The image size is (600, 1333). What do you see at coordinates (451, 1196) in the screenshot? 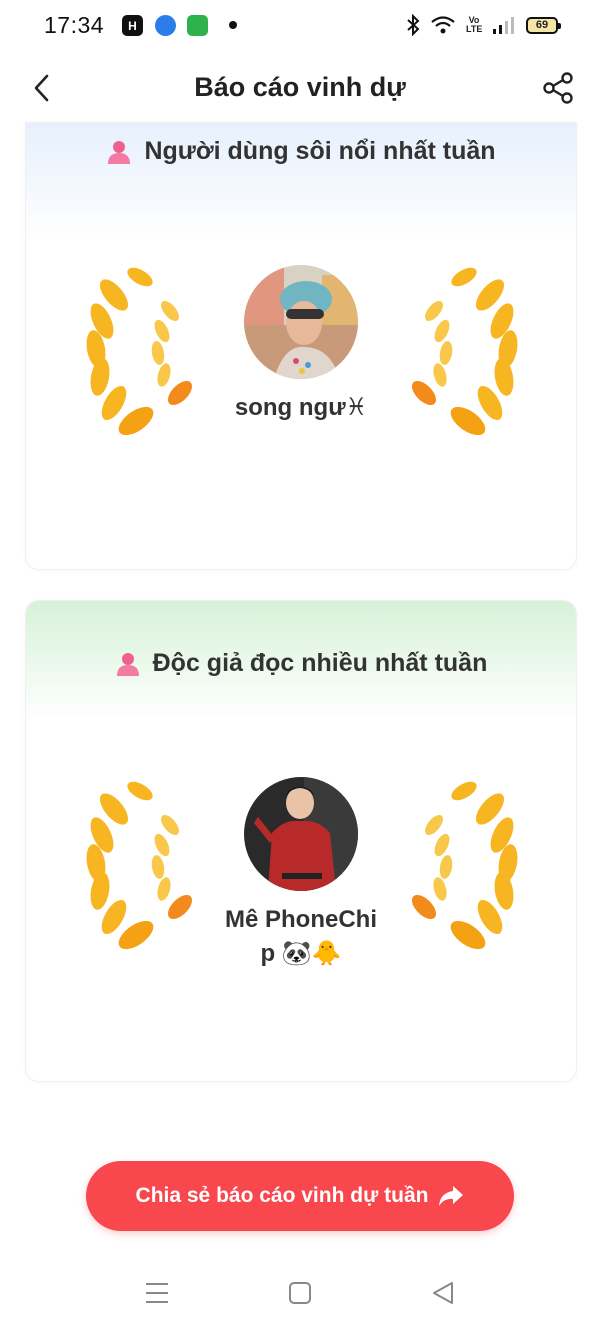
I see `share-arrow-icon` at bounding box center [451, 1196].